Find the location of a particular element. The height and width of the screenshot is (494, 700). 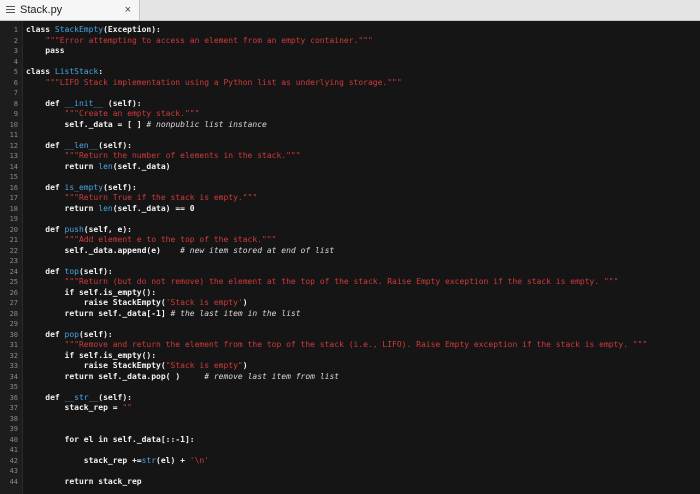

code-line: 18 return len(self._data) == 0 is located at coordinates (350, 209).